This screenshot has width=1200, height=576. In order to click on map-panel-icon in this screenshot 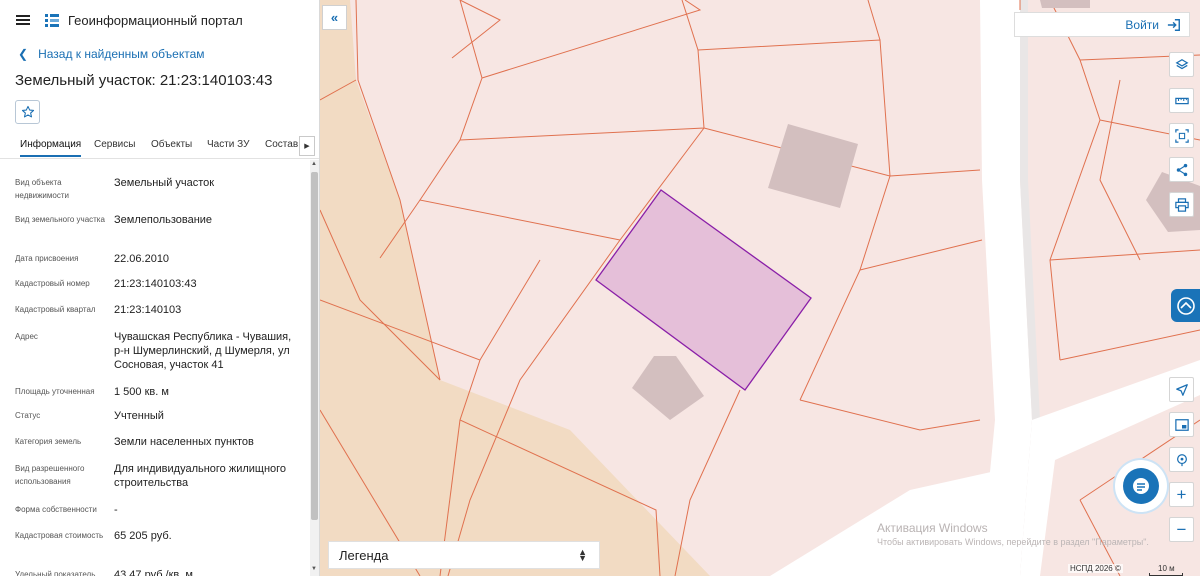, I will do `click(1185, 305)`.